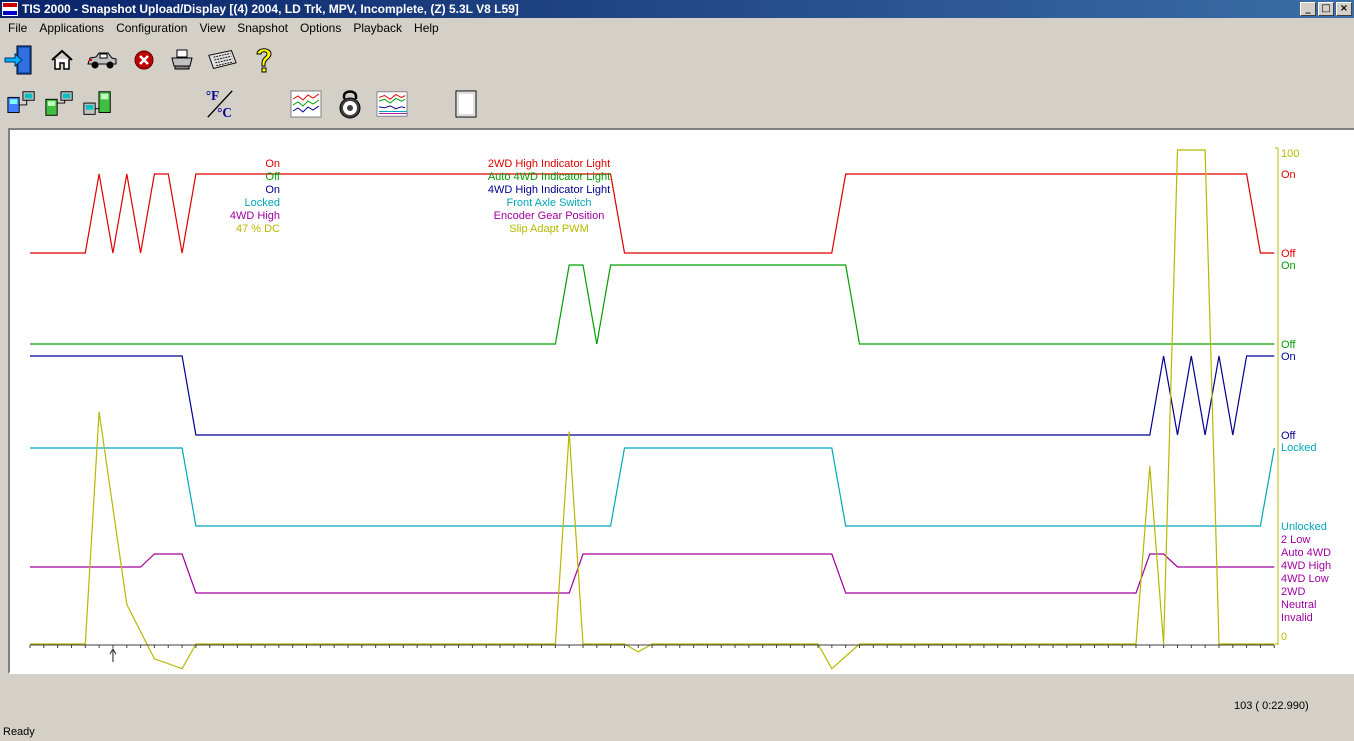  What do you see at coordinates (71, 28) in the screenshot?
I see `menu-applications: Applications` at bounding box center [71, 28].